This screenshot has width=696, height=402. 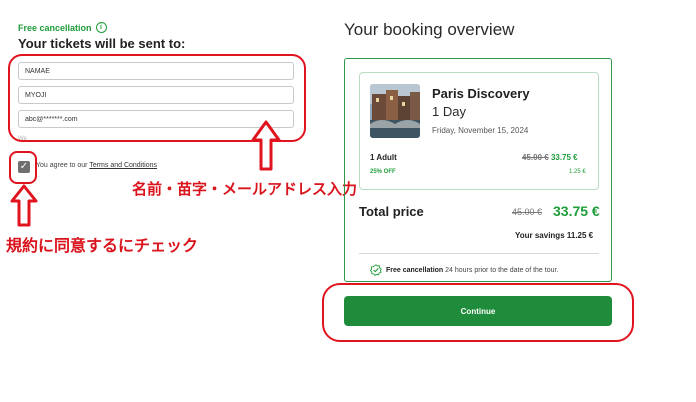 I want to click on free-cancellation-label: Free cancellation, so click(x=55, y=27).